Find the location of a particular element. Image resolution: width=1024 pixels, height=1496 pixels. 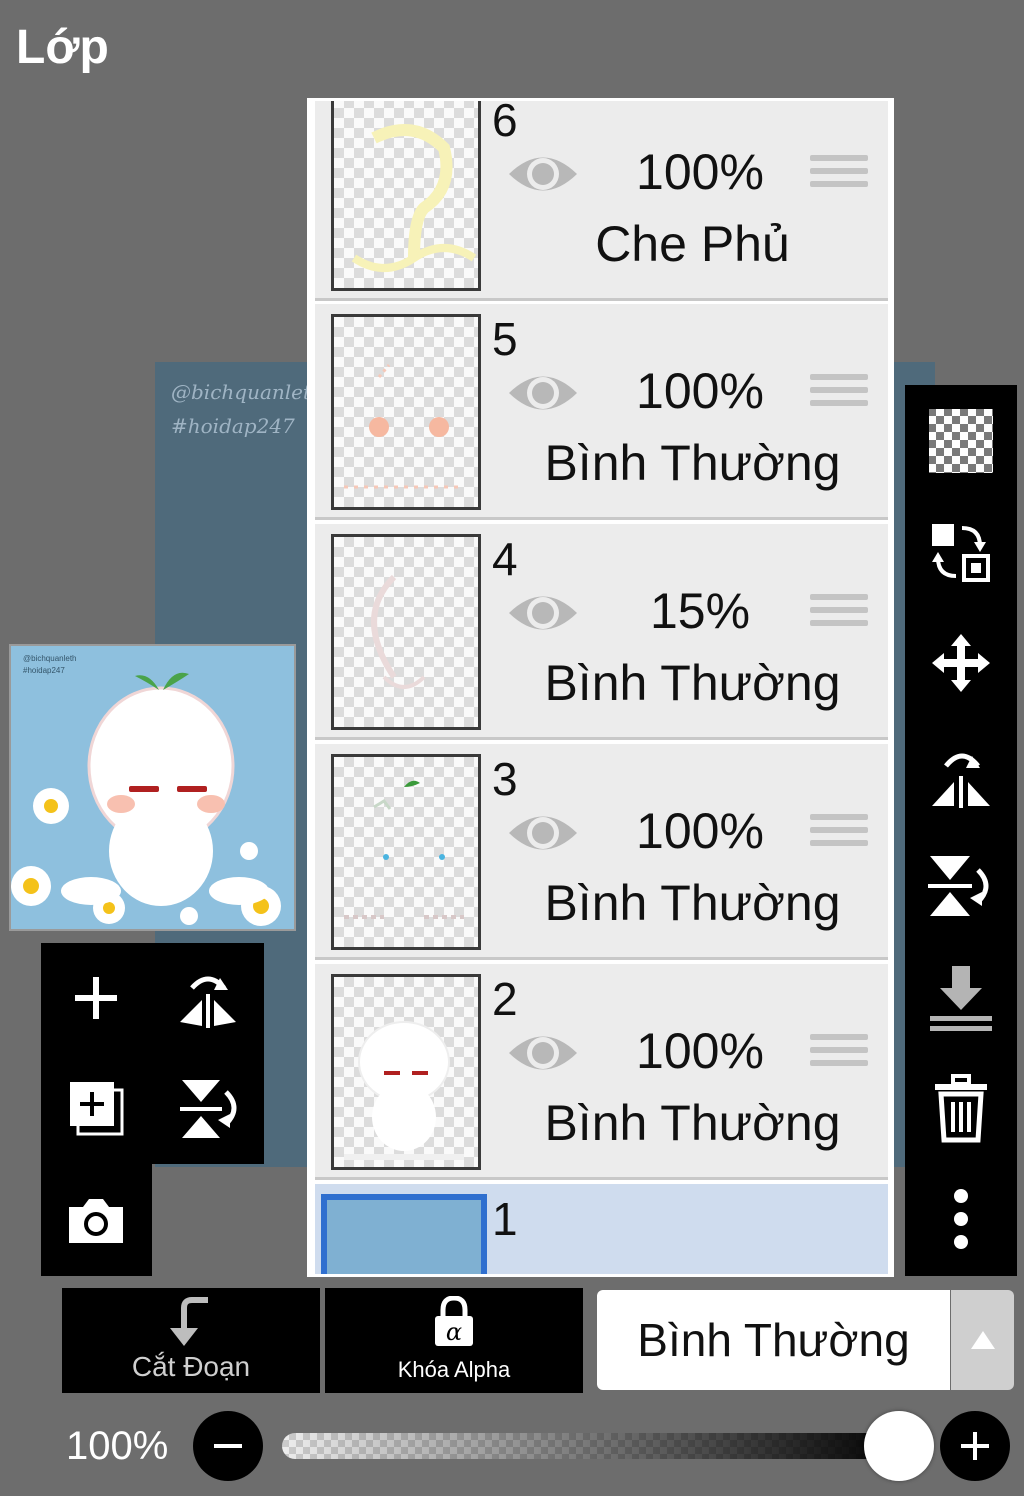

duplicate-layer-button is located at coordinates (96, 1108).